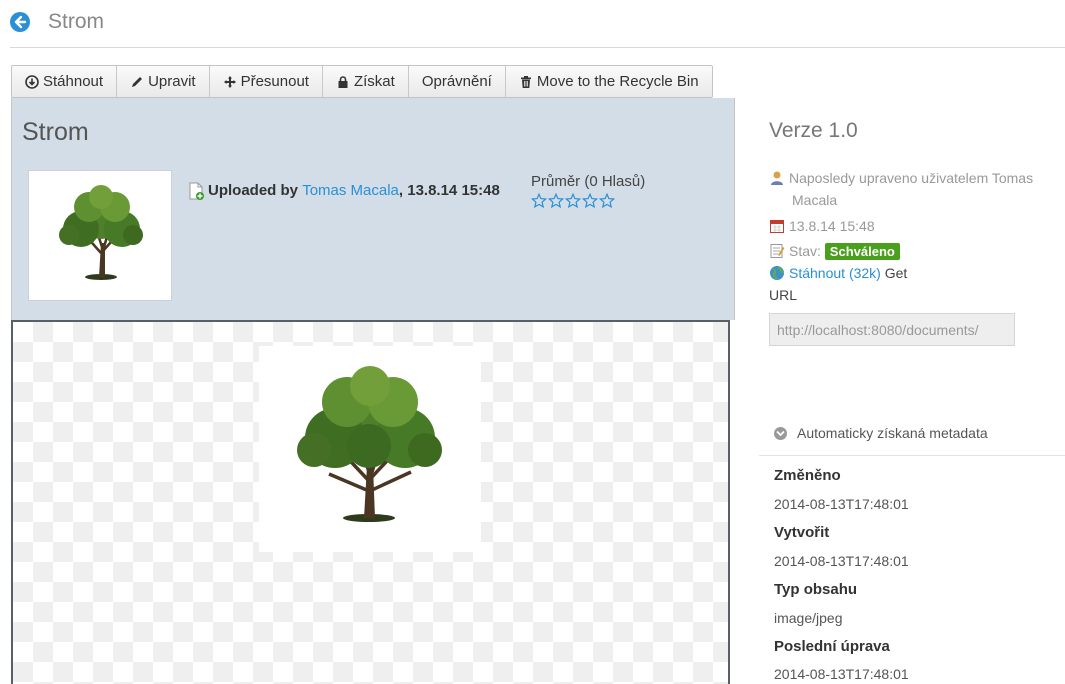 The height and width of the screenshot is (684, 1065). I want to click on download-button: Stáhnout, so click(65, 81).